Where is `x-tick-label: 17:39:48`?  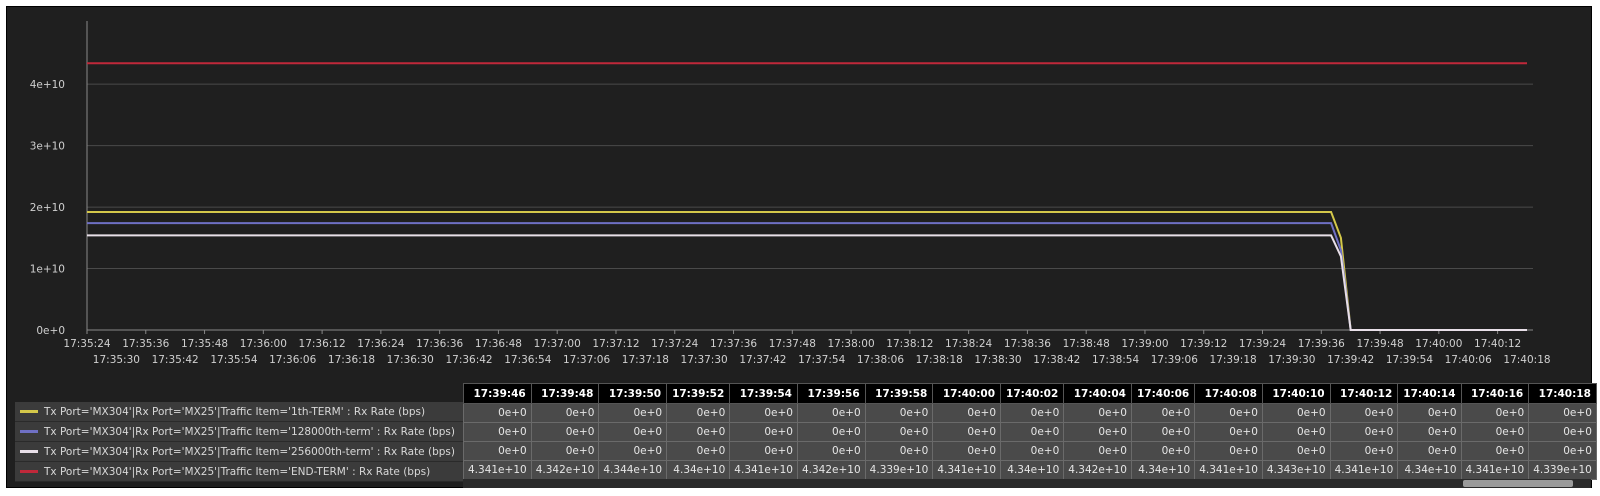 x-tick-label: 17:39:48 is located at coordinates (1379, 344).